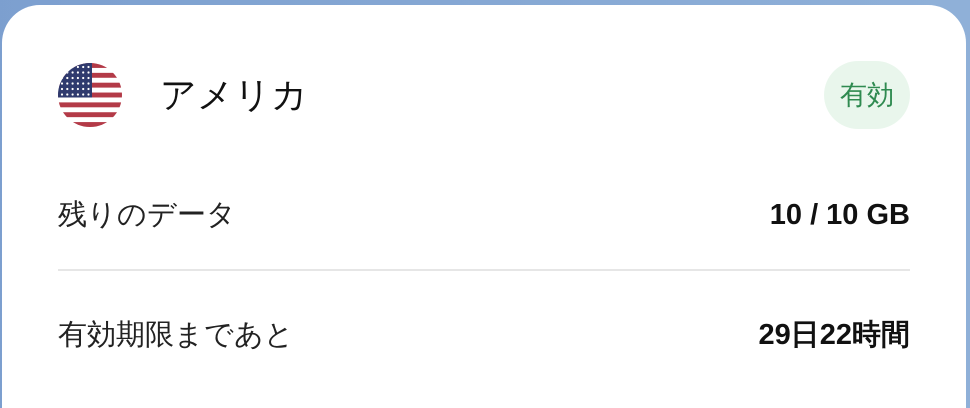  What do you see at coordinates (147, 214) in the screenshot?
I see `row-label: 残りのデータ` at bounding box center [147, 214].